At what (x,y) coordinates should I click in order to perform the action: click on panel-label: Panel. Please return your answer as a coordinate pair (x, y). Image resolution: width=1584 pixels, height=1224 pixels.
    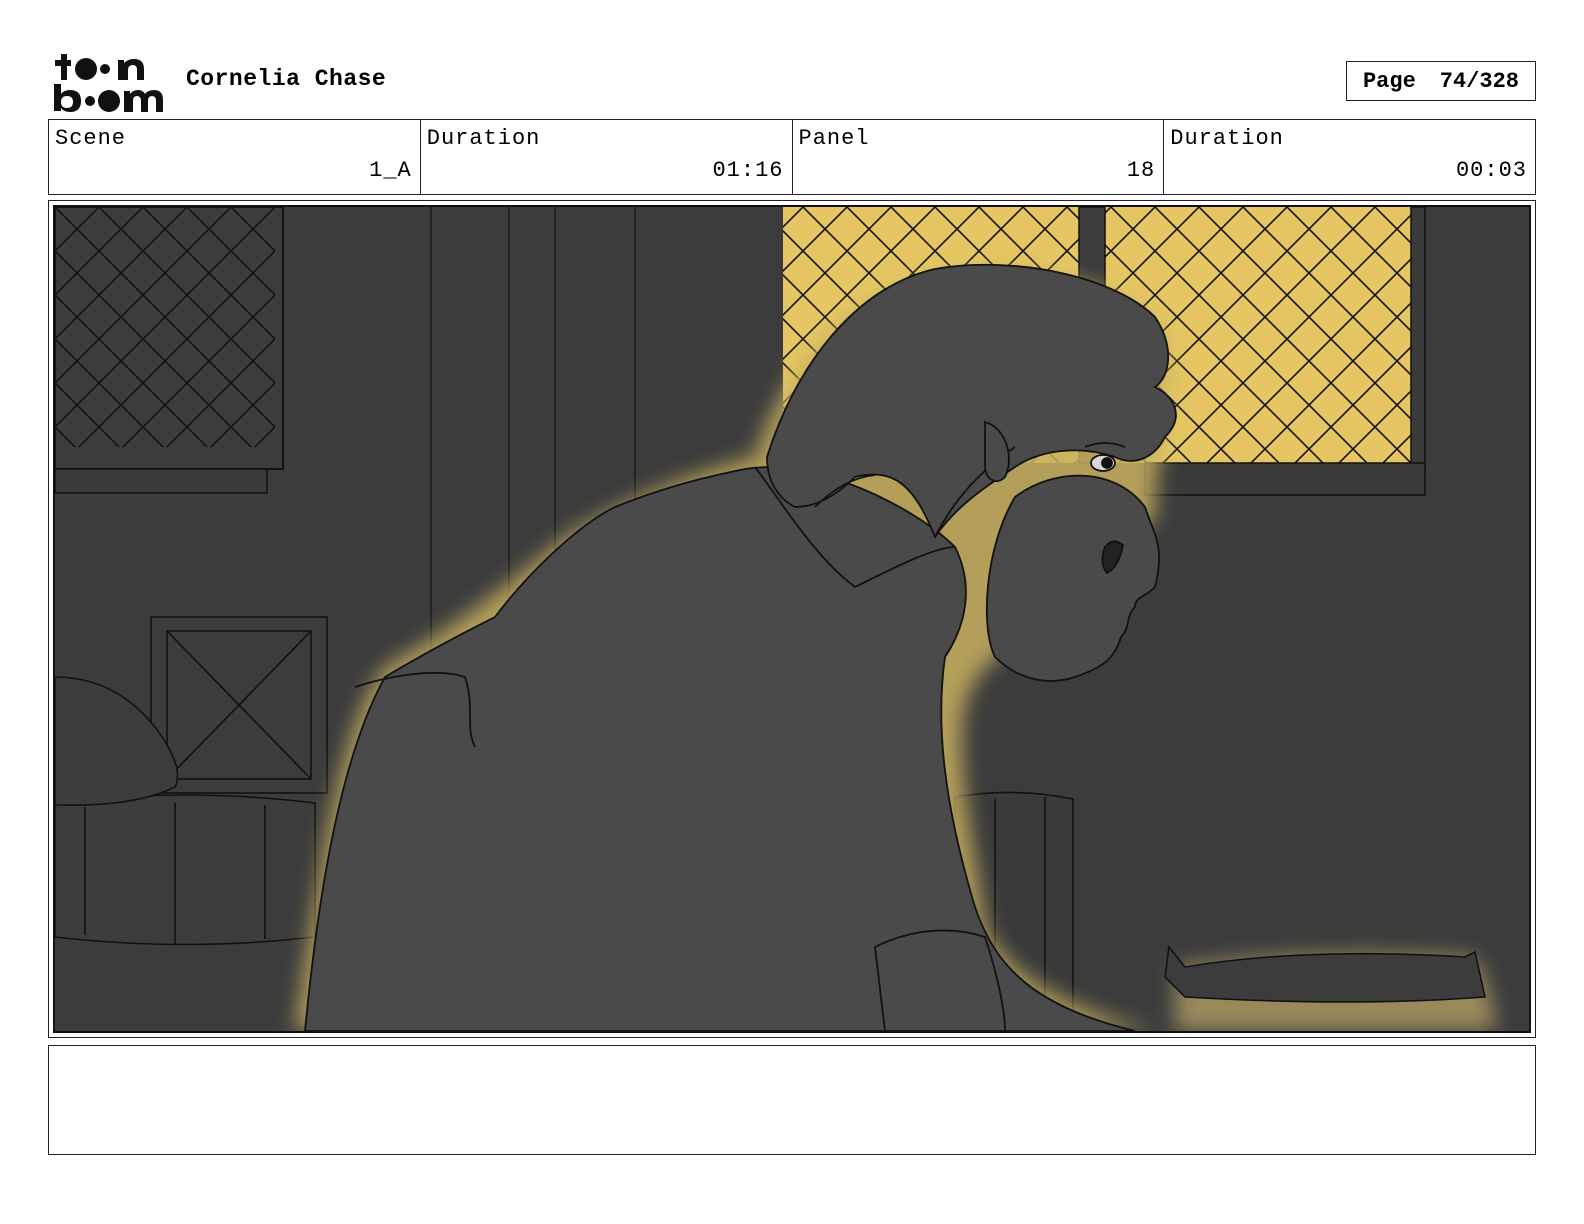
    Looking at the image, I should click on (834, 138).